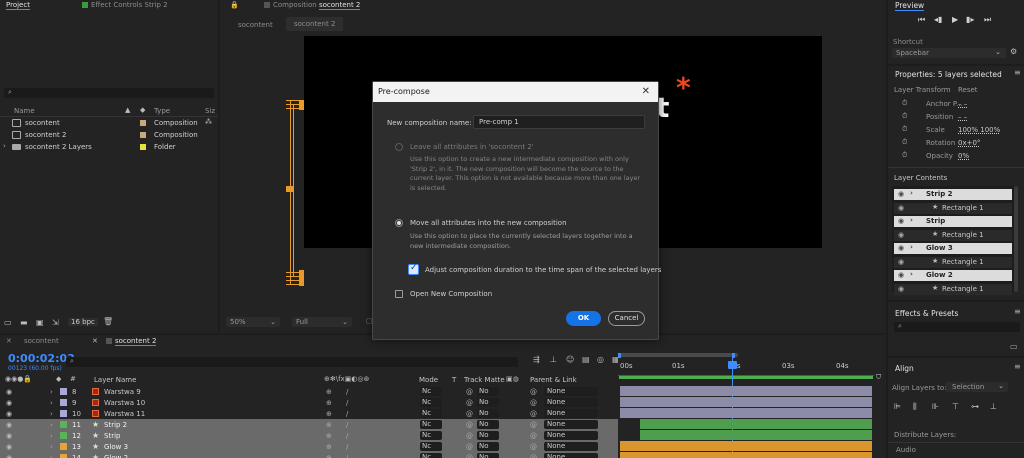 This screenshot has height=458, width=1024. Describe the element at coordinates (953, 275) in the screenshot. I see `content-group: ◉ › Glow 2` at that location.